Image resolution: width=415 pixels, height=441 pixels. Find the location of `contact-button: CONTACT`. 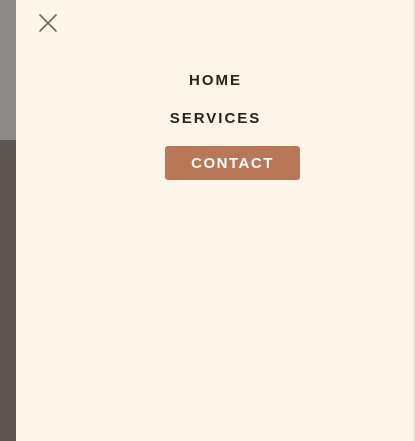

contact-button: CONTACT is located at coordinates (232, 163).